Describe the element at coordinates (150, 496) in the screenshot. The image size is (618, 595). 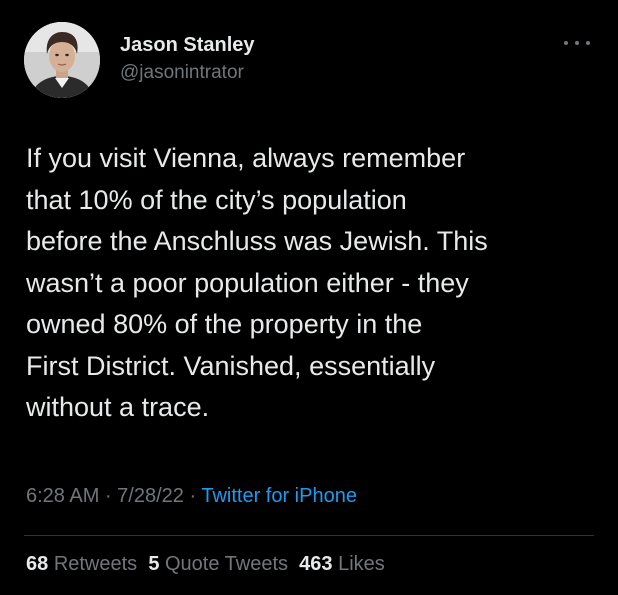
I see `tweet-date: 7/28/22` at that location.